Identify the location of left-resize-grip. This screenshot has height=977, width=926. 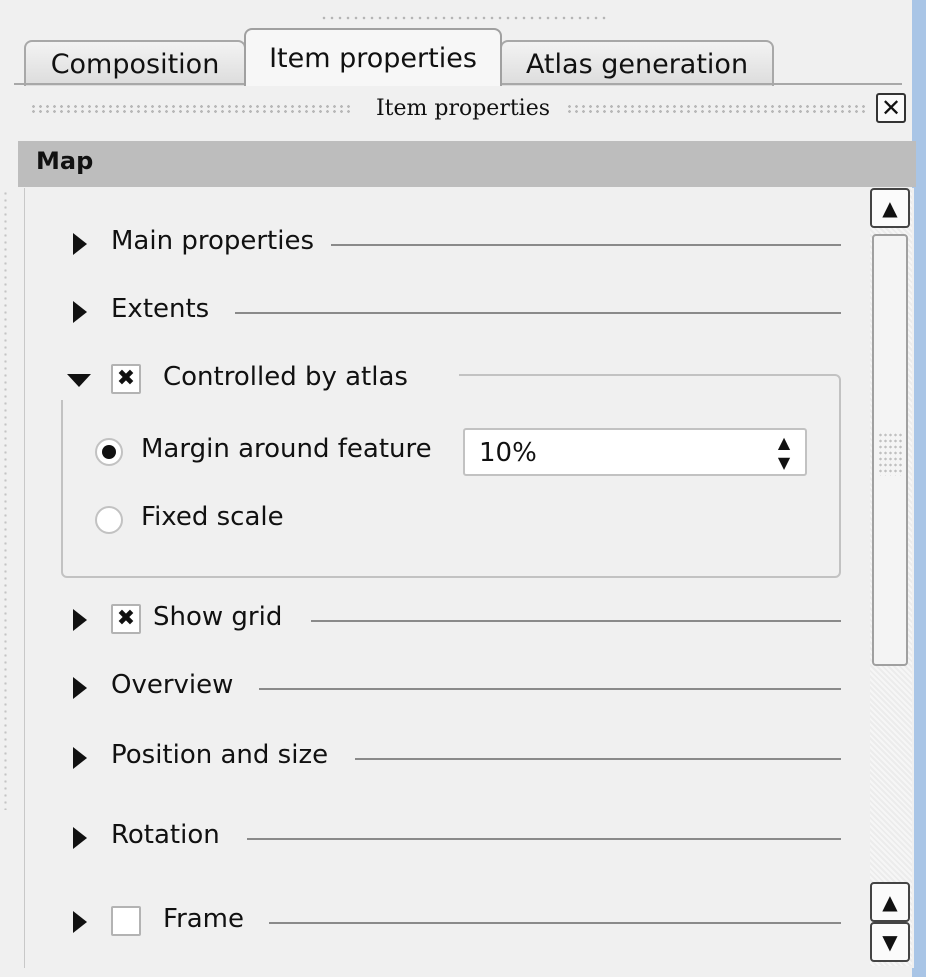
(6, 500).